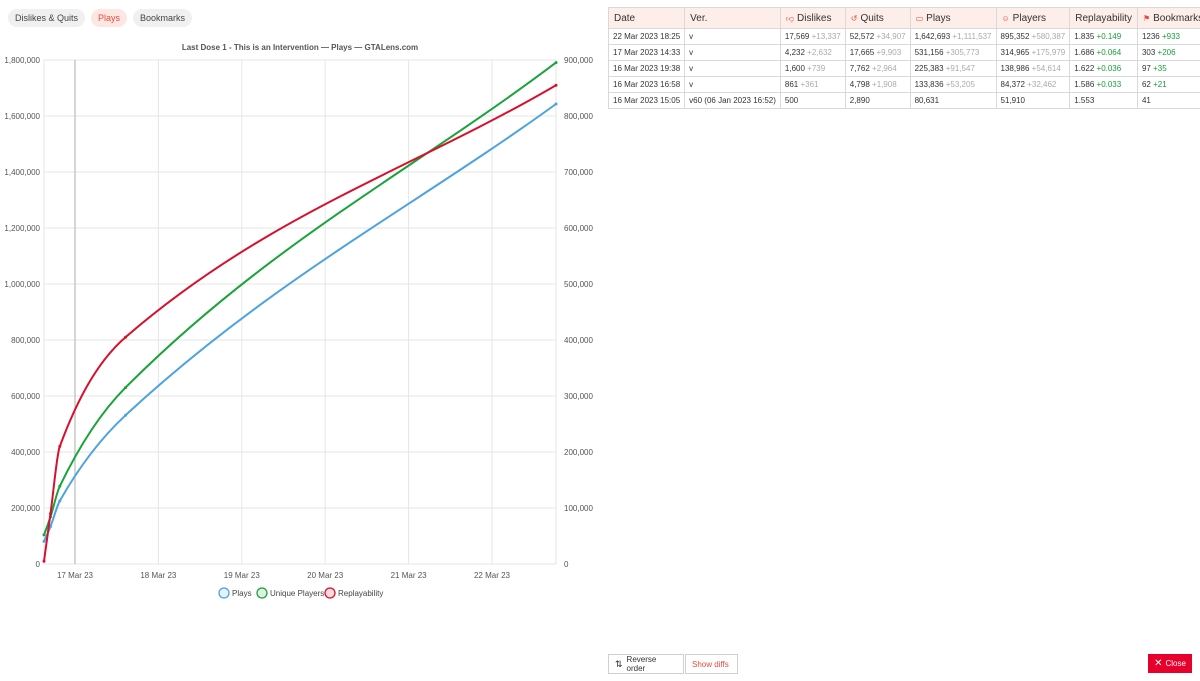 The image size is (1200, 681). Describe the element at coordinates (1158, 663) in the screenshot. I see `close-icon: ✕` at that location.